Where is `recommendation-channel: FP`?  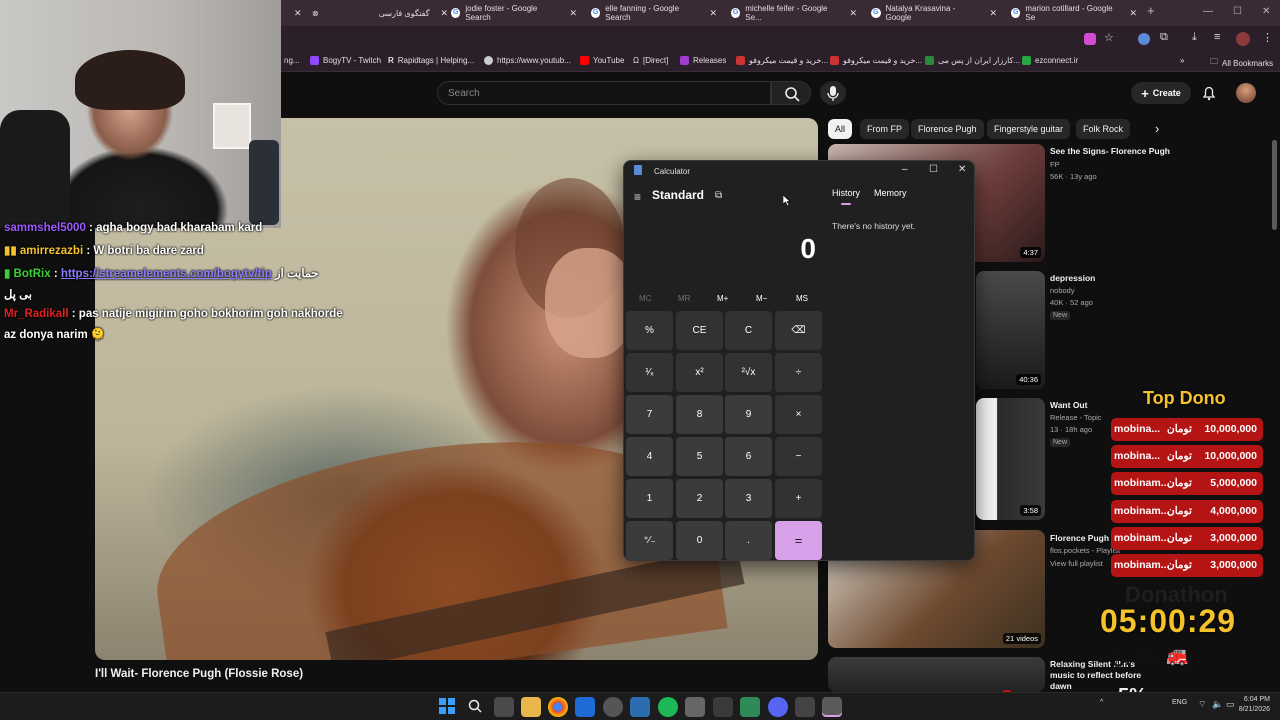
recommendation-channel: FP is located at coordinates (1055, 164).